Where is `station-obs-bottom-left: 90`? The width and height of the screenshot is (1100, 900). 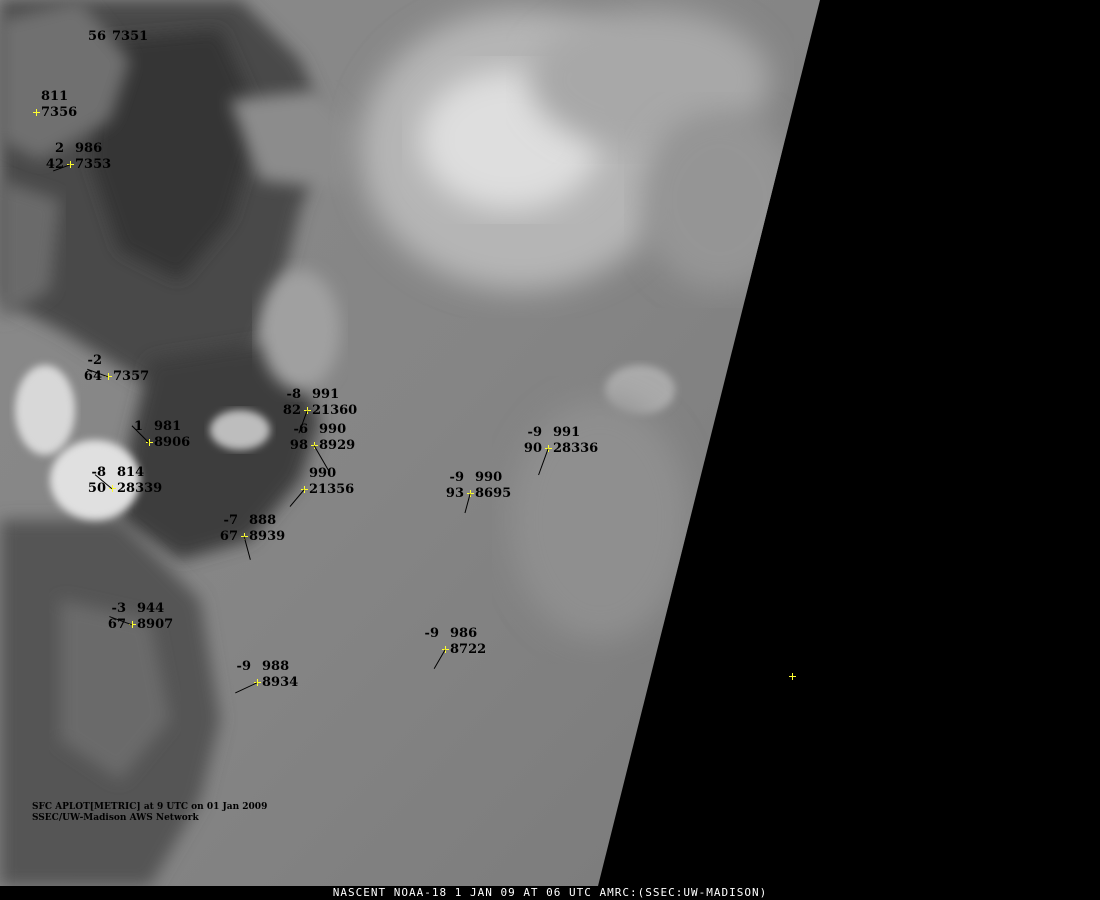
station-obs-bottom-left: 90 is located at coordinates (532, 448).